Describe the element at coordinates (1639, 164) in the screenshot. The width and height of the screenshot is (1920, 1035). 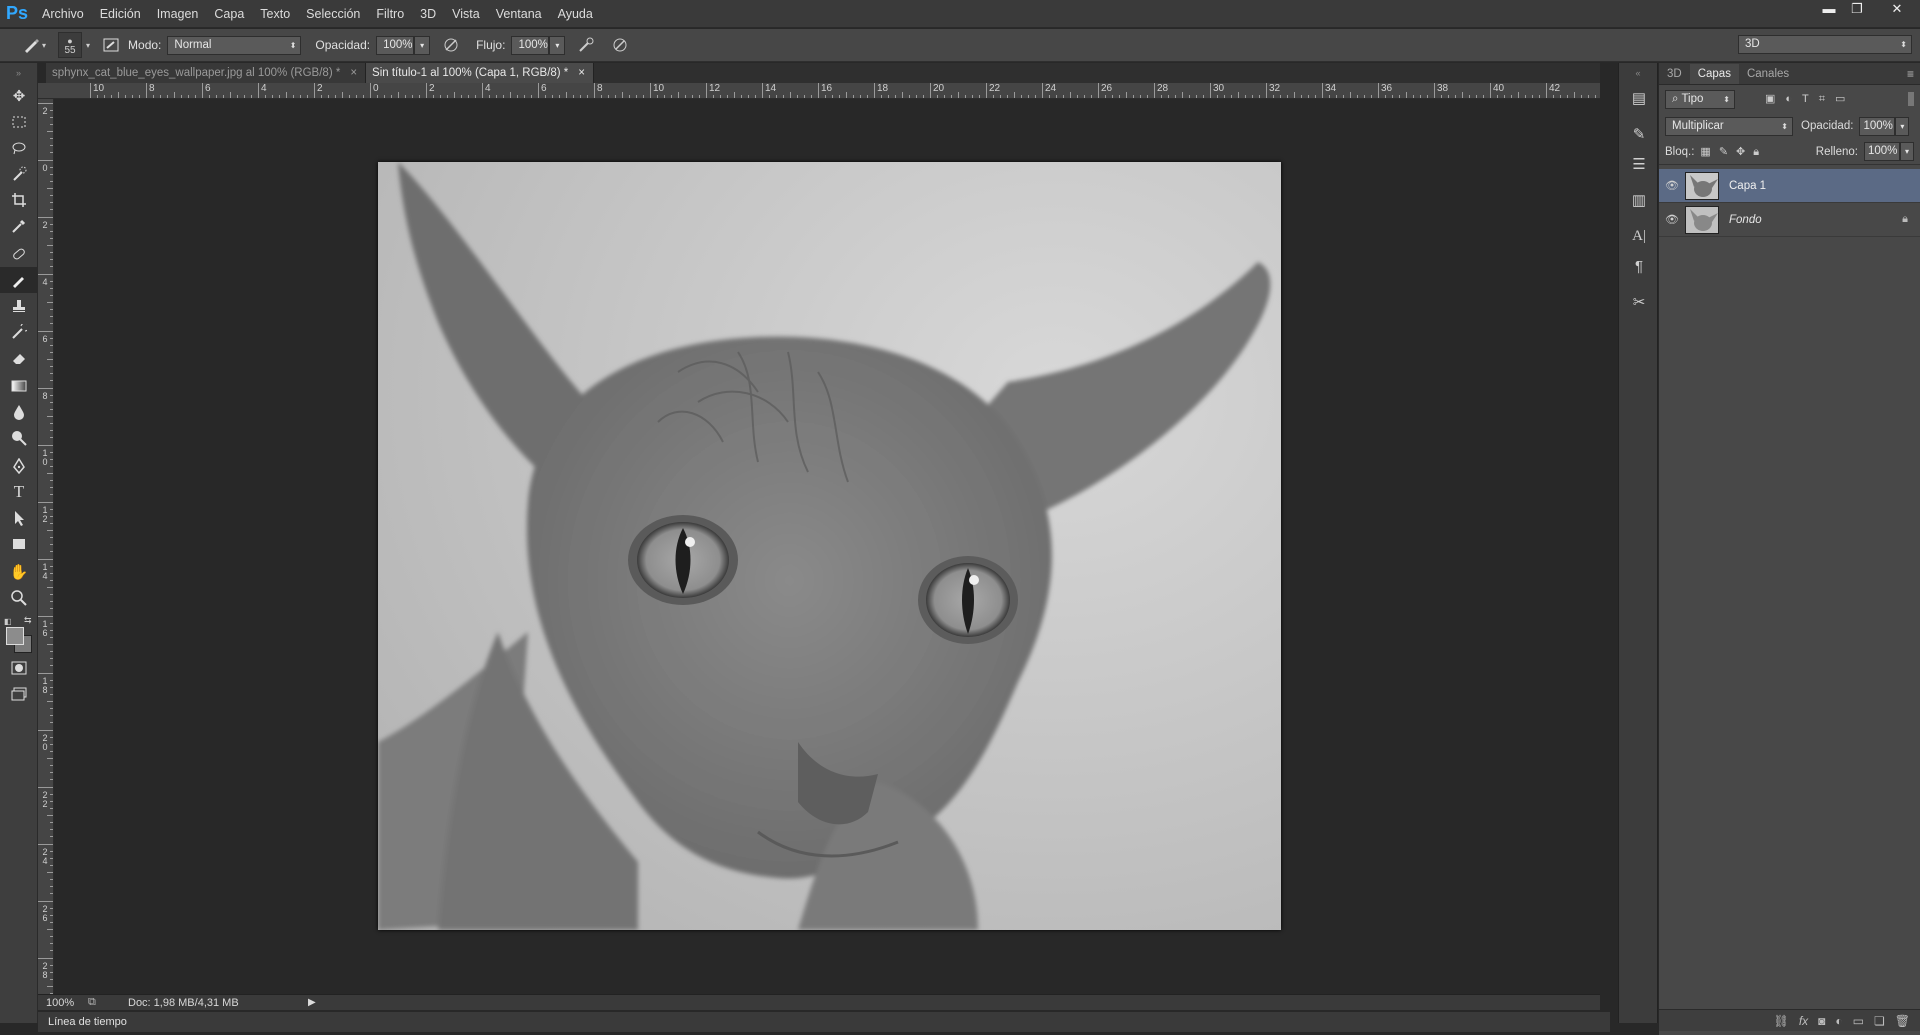
I see `adjustments-icon: ☰` at that location.